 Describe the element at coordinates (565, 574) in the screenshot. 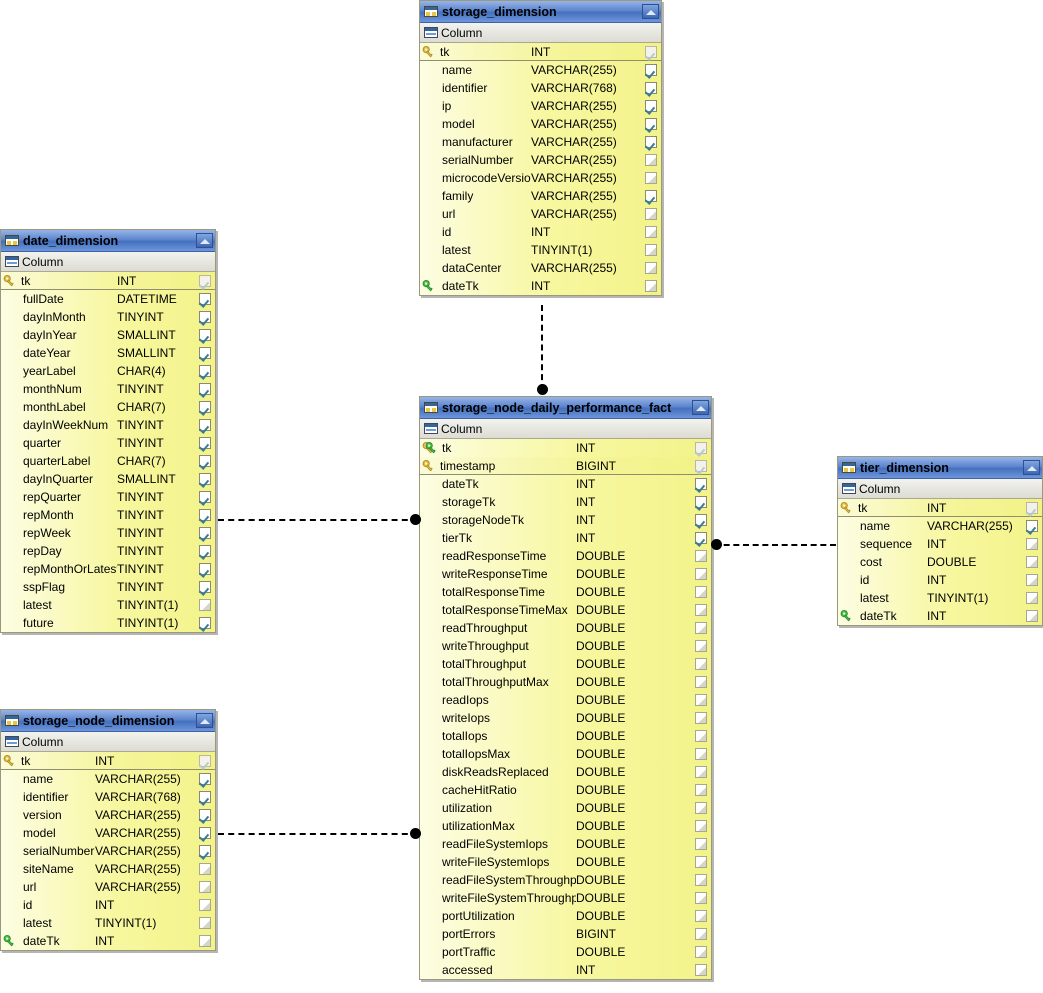

I see `column-row: writeResponseTime DOUBLE` at that location.